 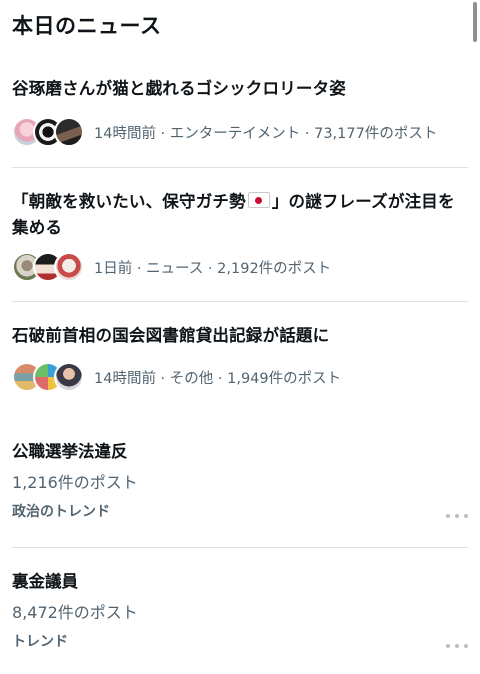 I want to click on trend-category: 政治のトレンド, so click(x=61, y=512).